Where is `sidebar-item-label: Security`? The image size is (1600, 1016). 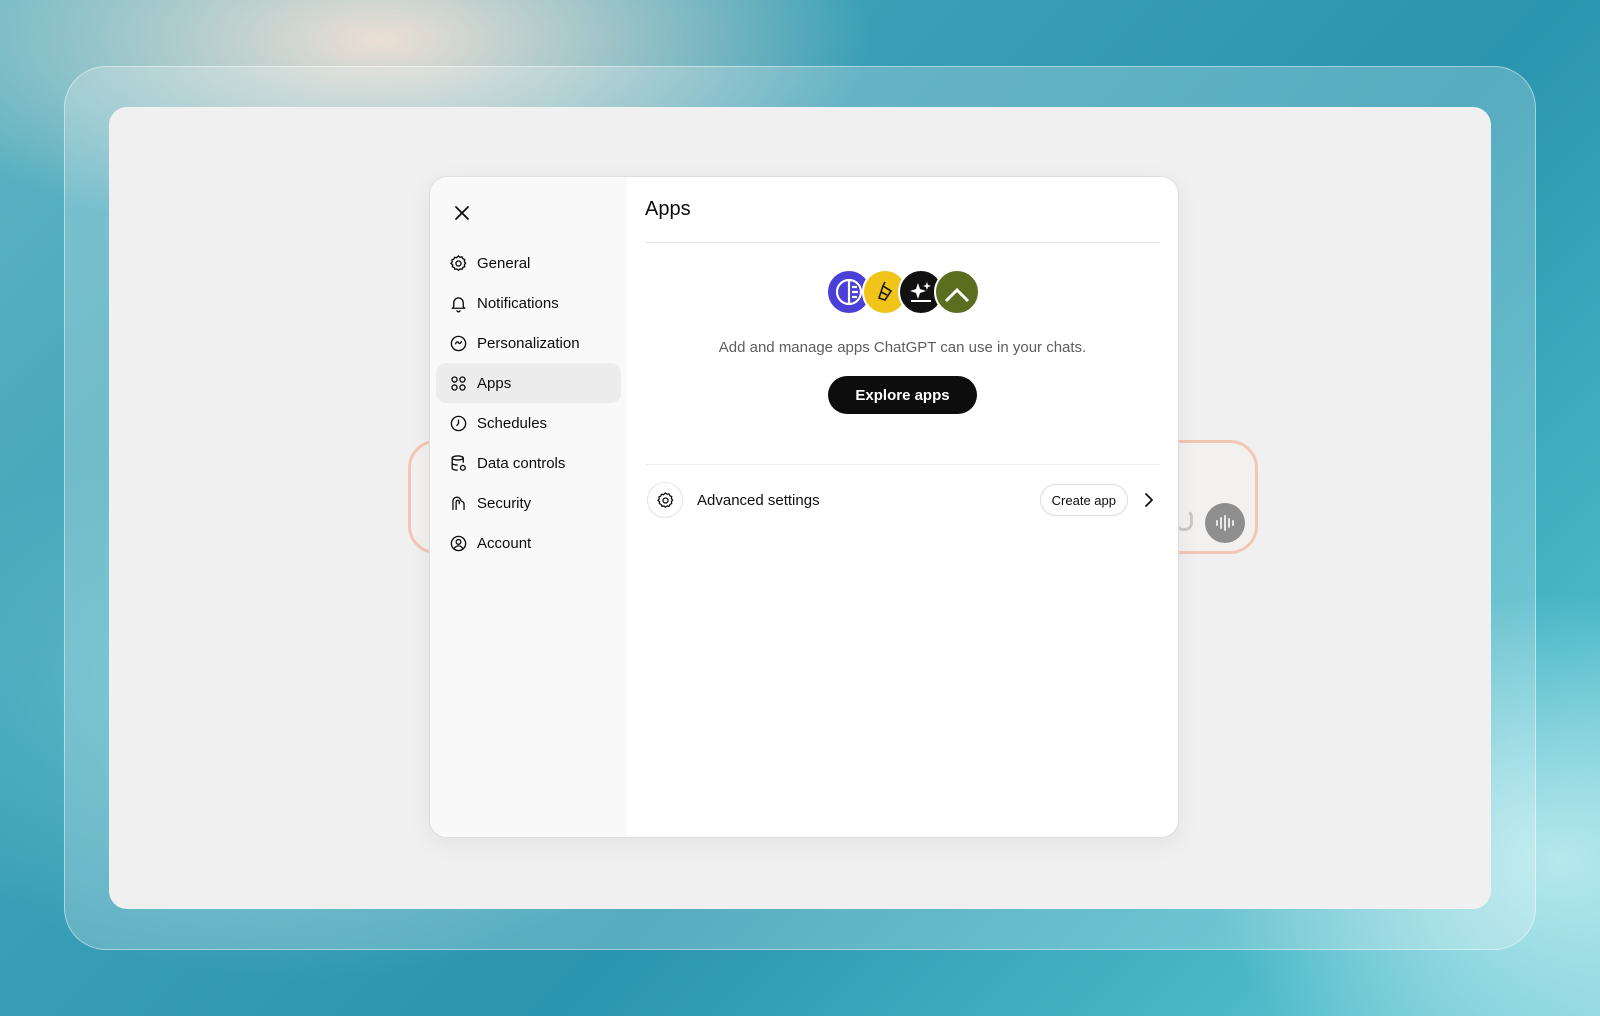
sidebar-item-label: Security is located at coordinates (504, 503).